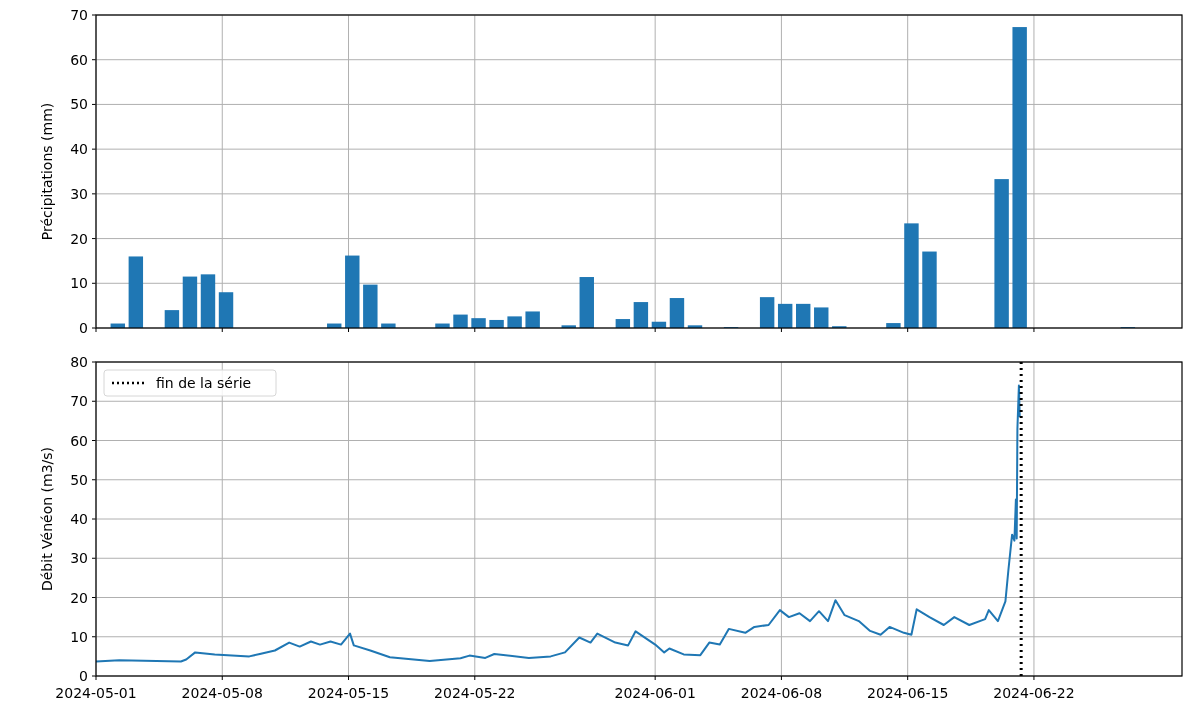  Describe the element at coordinates (222, 693) in the screenshot. I see `x-tick-label: 2024-05-08` at that location.